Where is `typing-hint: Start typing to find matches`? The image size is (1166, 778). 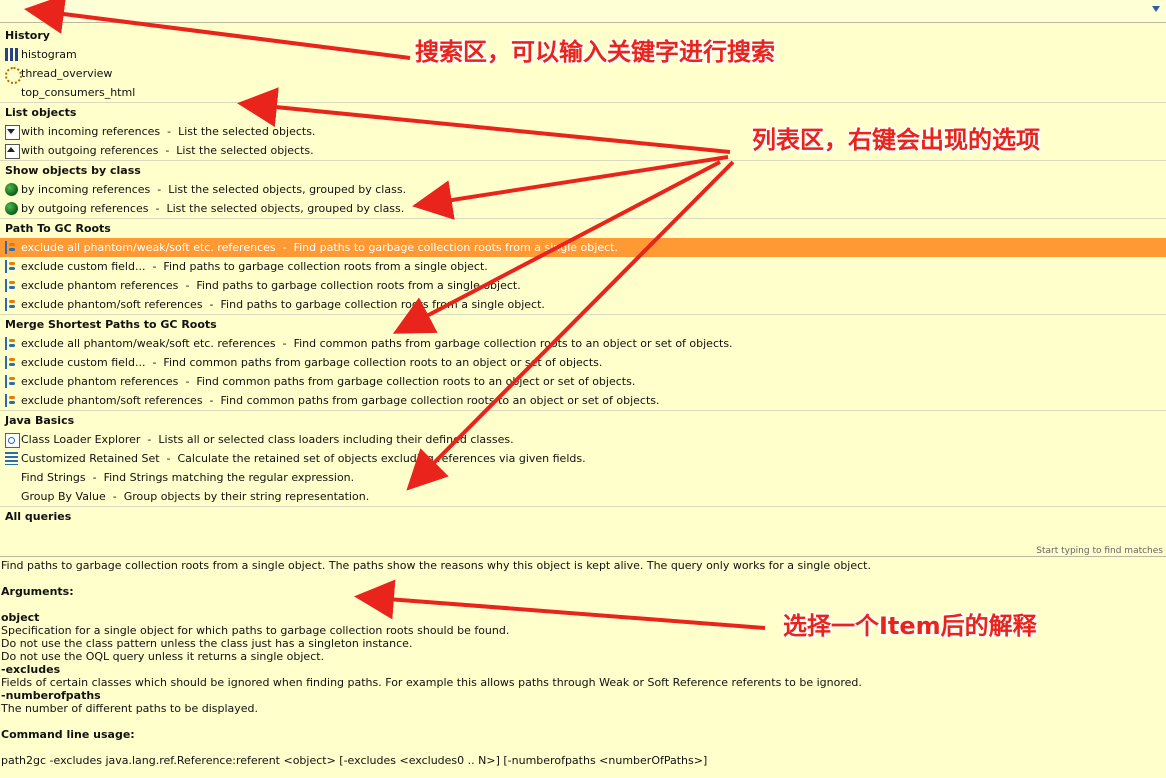 typing-hint: Start typing to find matches is located at coordinates (1099, 551).